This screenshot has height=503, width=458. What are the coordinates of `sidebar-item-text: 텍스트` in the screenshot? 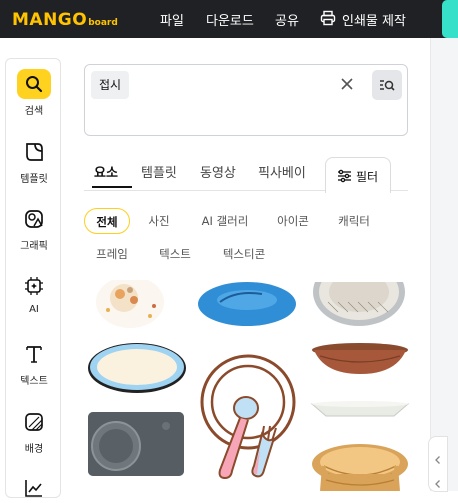 It's located at (34, 363).